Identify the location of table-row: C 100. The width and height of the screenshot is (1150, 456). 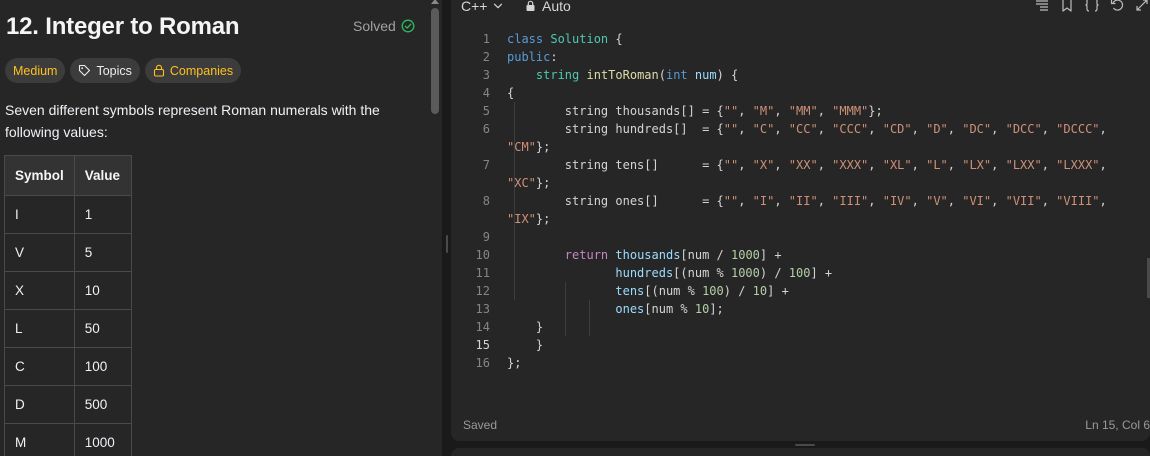
(68, 366).